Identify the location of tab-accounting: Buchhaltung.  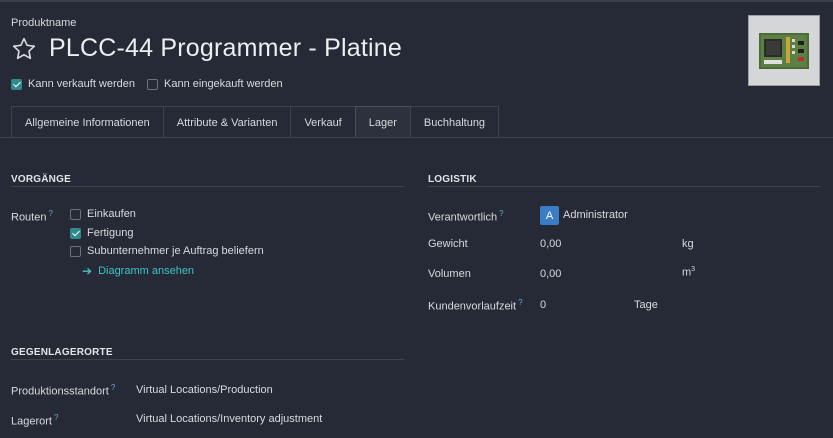
(454, 122).